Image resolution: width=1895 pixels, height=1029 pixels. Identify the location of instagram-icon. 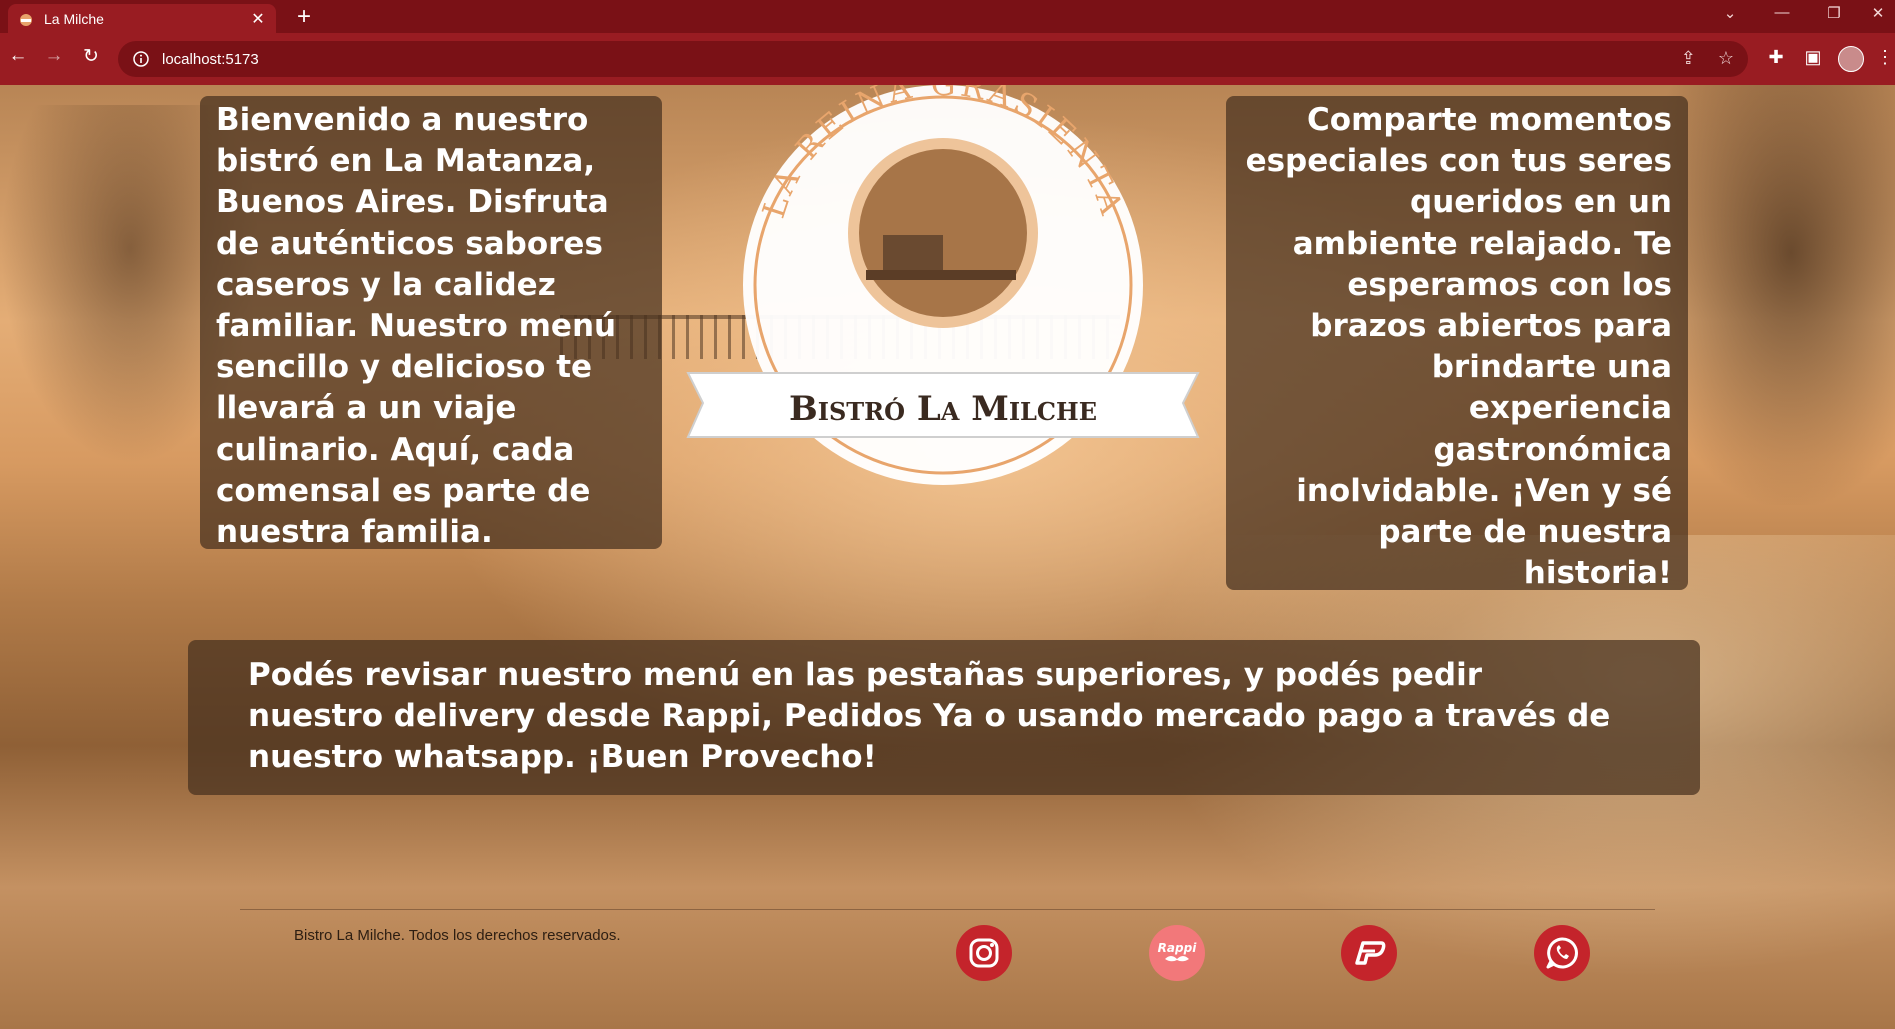
(984, 953).